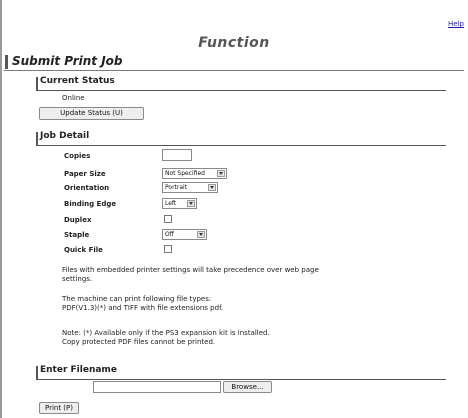 The width and height of the screenshot is (468, 418). Describe the element at coordinates (67, 61) in the screenshot. I see `page-title: Submit Print Job` at that location.